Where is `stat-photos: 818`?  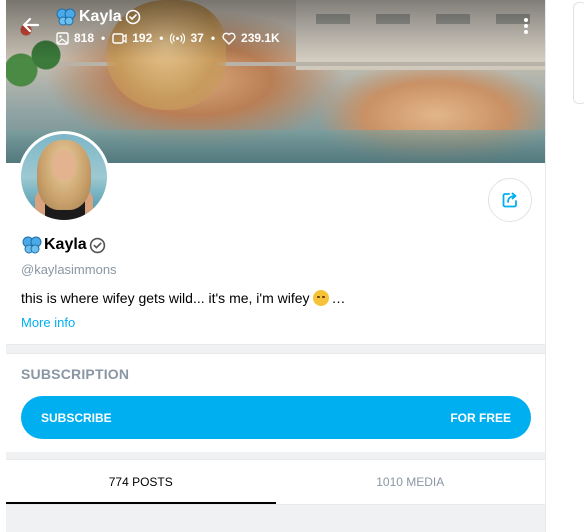
stat-photos: 818 is located at coordinates (75, 38).